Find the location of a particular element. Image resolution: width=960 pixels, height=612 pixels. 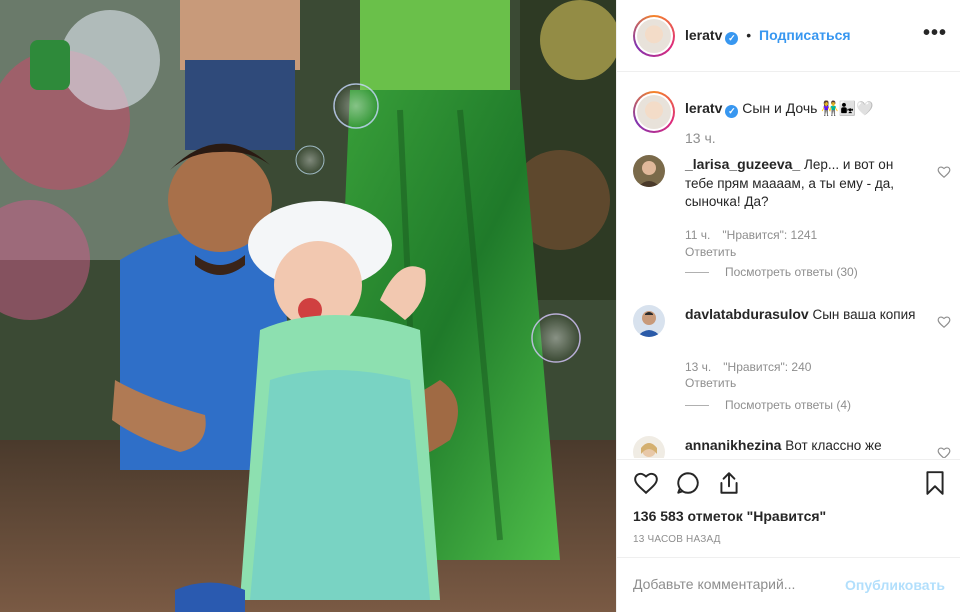

follow-button: Подписаться is located at coordinates (805, 35).